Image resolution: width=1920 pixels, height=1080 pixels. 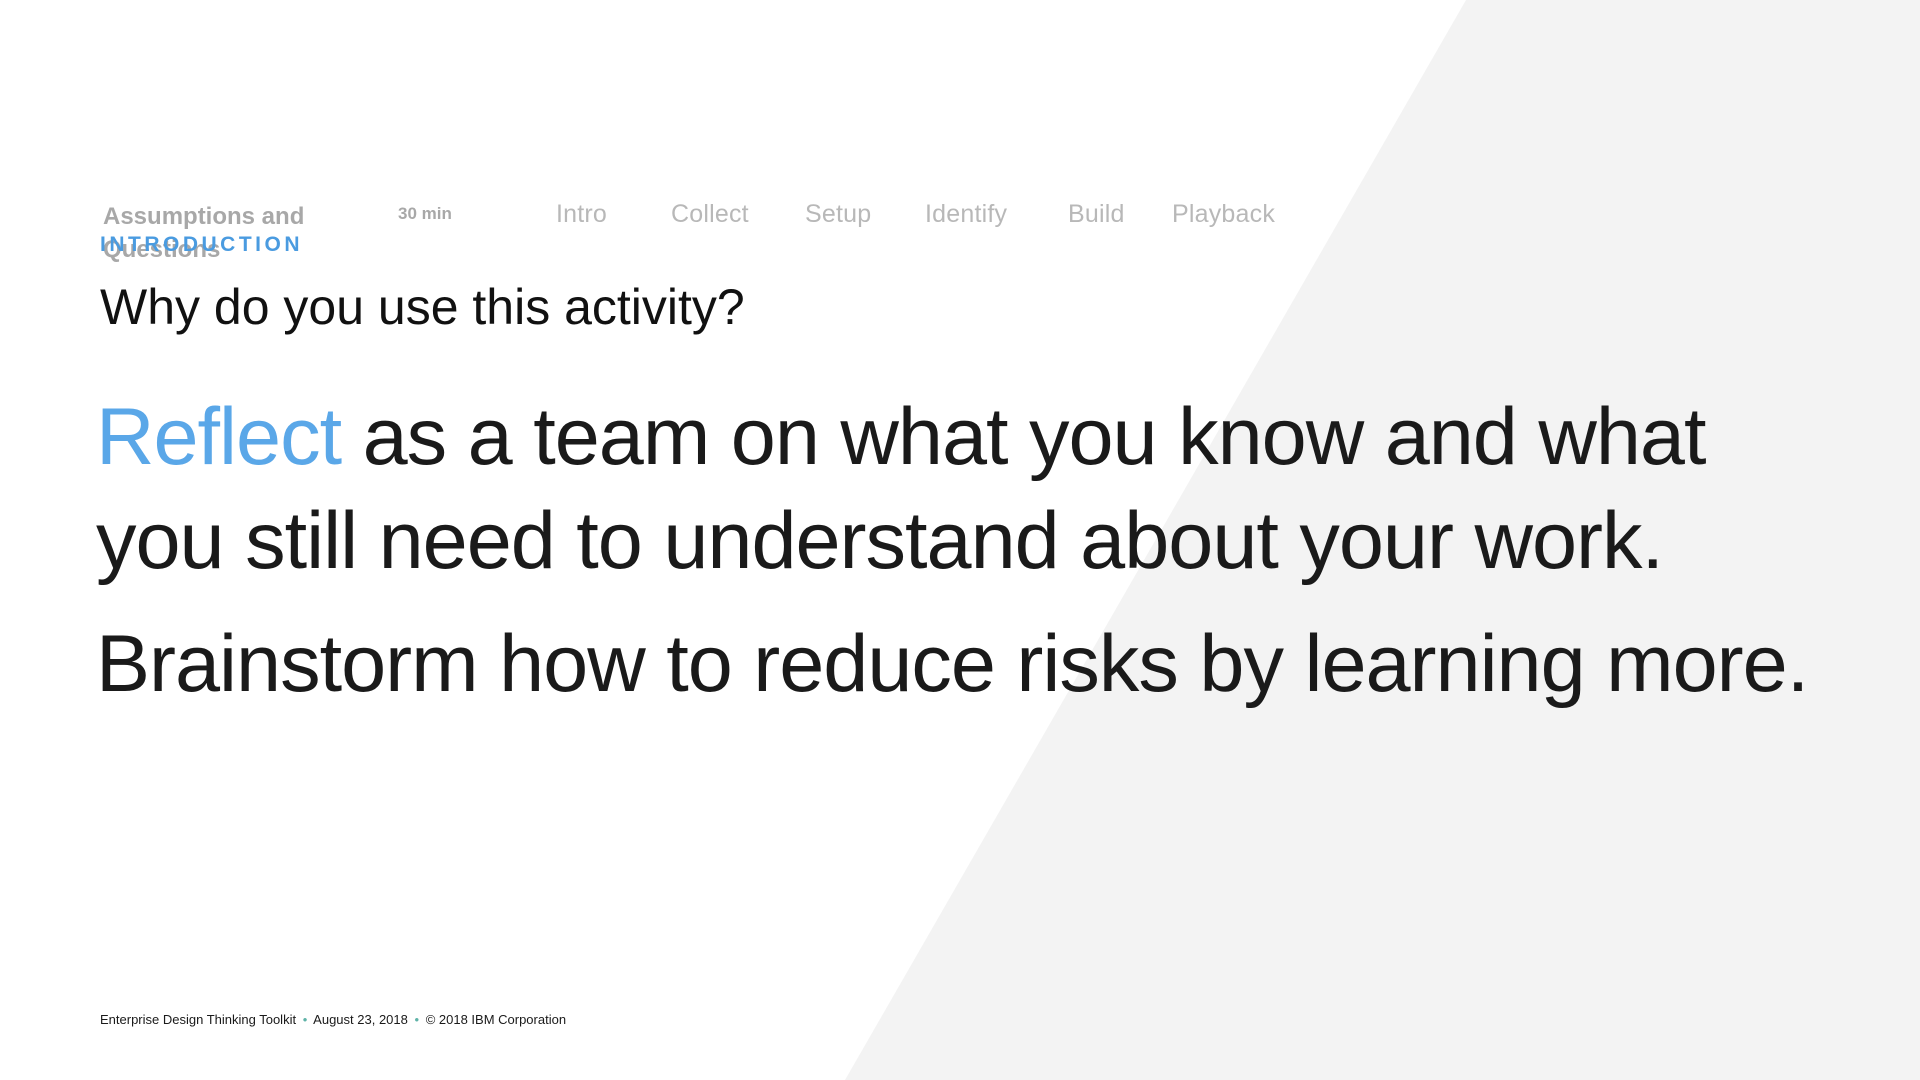 What do you see at coordinates (422, 307) in the screenshot?
I see `page-title: Why do you use this activity?` at bounding box center [422, 307].